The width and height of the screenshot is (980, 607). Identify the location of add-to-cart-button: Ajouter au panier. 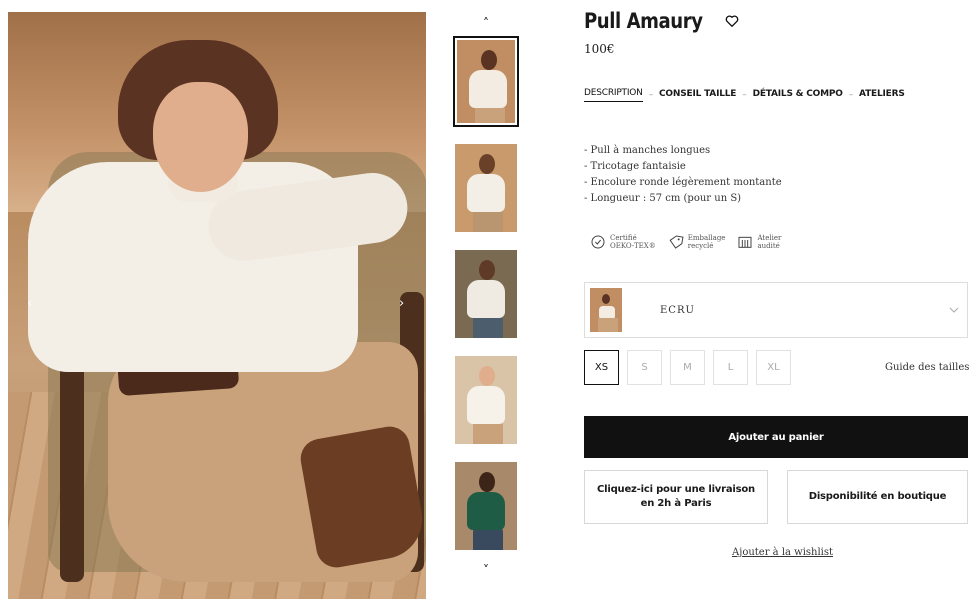
(776, 437).